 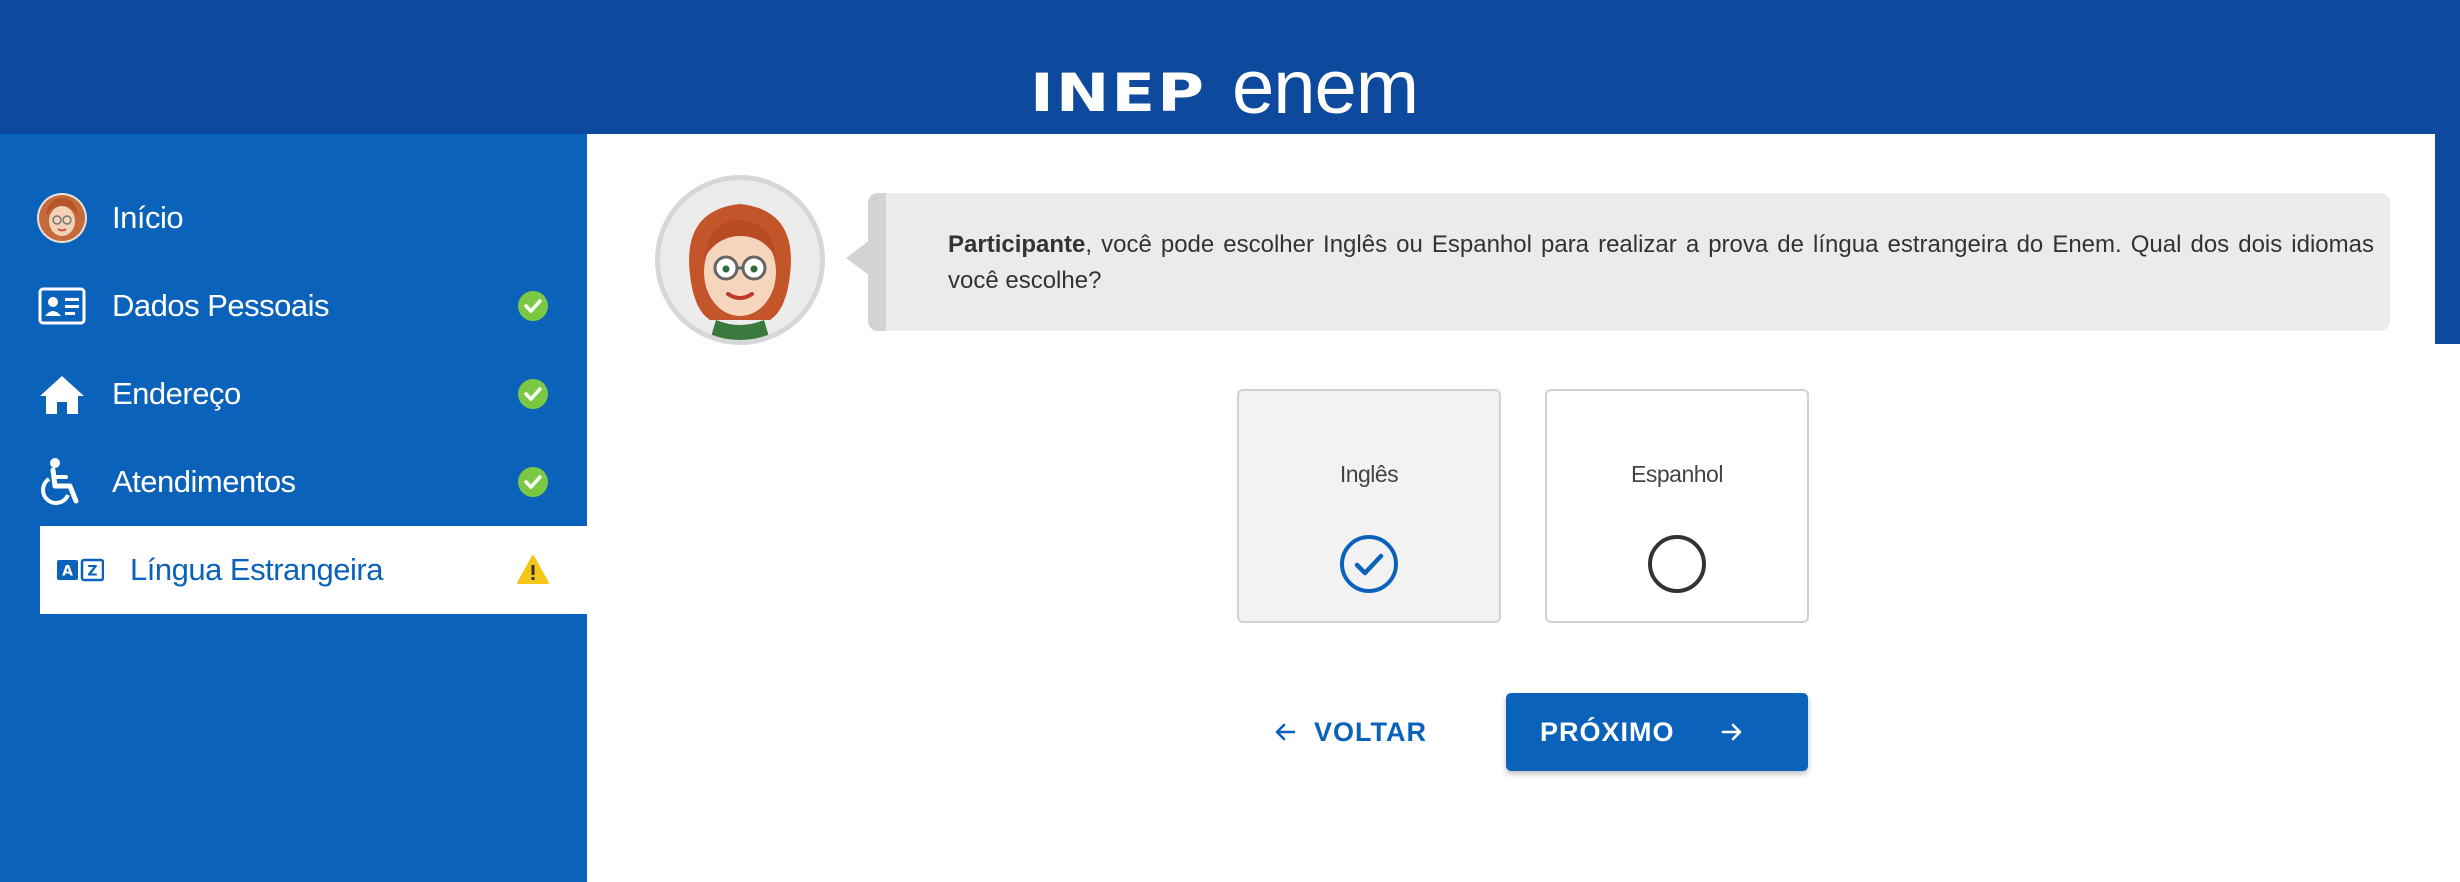 I want to click on sidebar-item-label: Dados Pessoais, so click(x=221, y=305).